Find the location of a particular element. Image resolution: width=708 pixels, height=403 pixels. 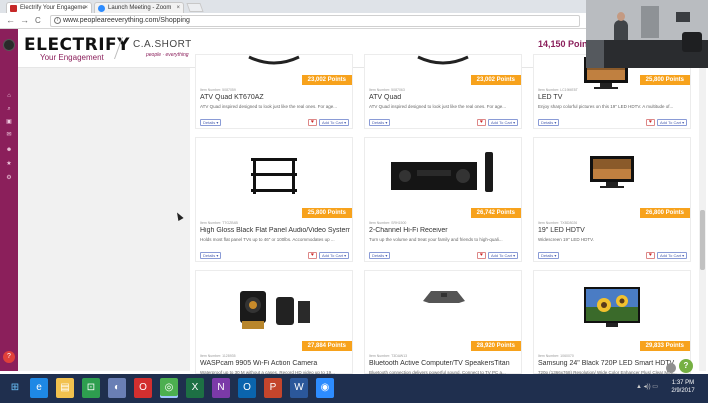

tab-title: Launch Meeting - Zoom is located at coordinates (140, 8).